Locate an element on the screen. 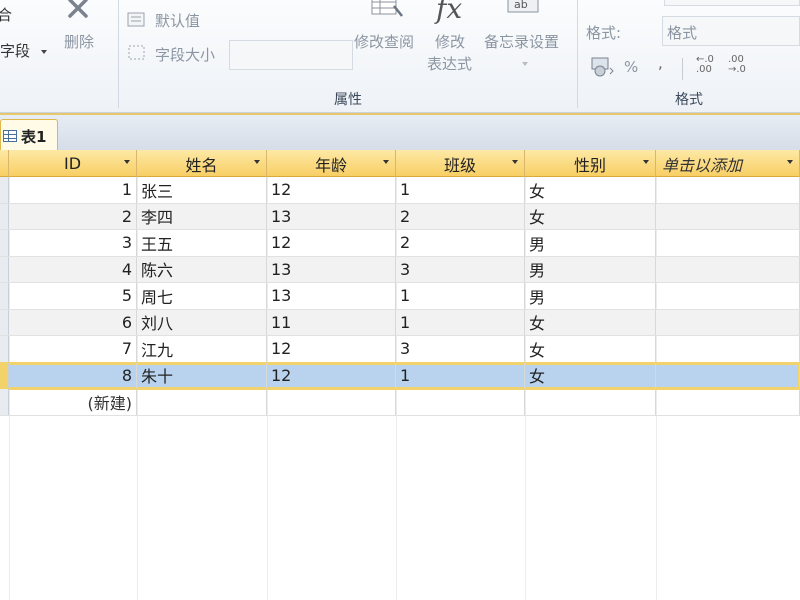 The height and width of the screenshot is (600, 800). cell-age: 11 is located at coordinates (331, 322).